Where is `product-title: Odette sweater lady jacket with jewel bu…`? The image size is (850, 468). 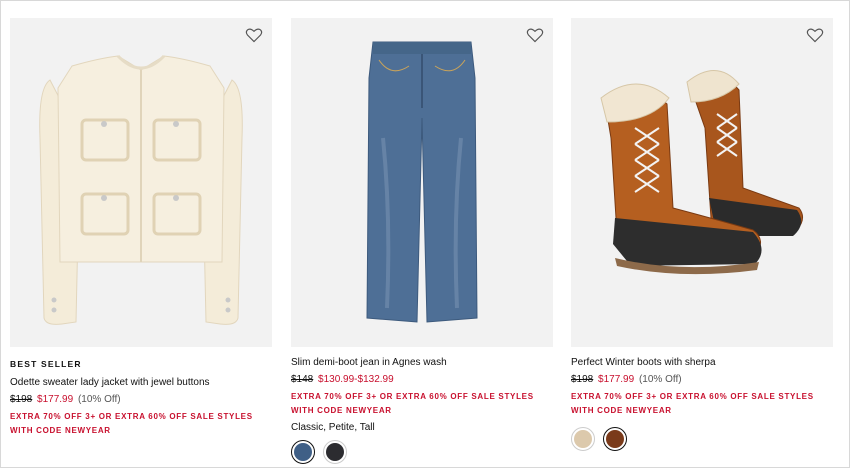 product-title: Odette sweater lady jacket with jewel bu… is located at coordinates (141, 383).